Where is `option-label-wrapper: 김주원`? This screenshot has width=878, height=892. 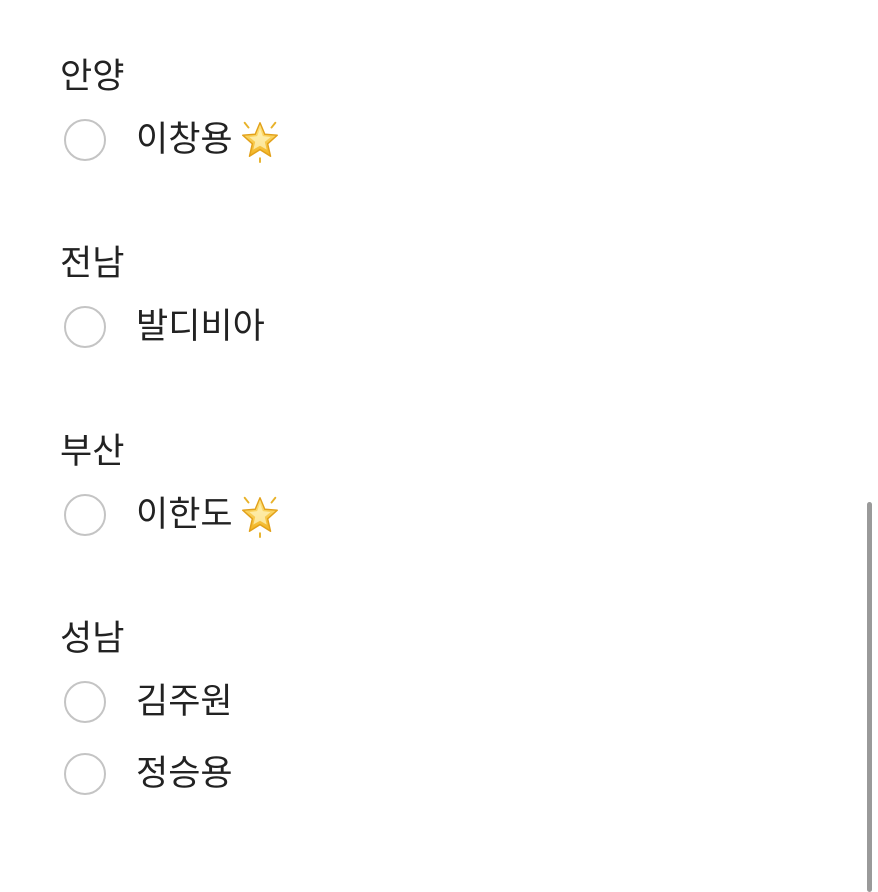
option-label-wrapper: 김주원 is located at coordinates (184, 702).